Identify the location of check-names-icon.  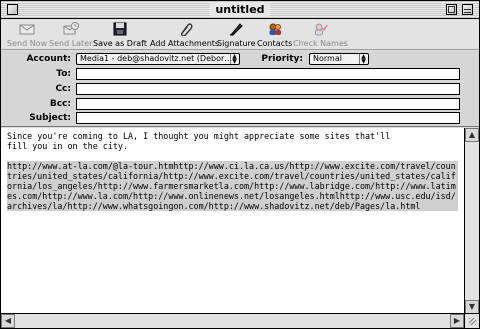
(320, 29).